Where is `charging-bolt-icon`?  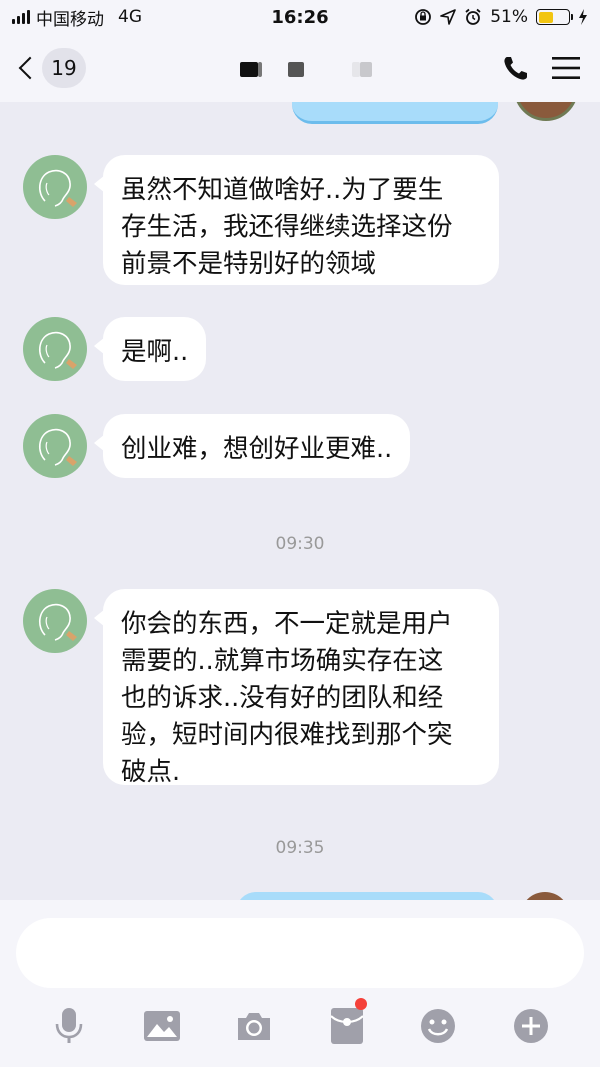
charging-bolt-icon is located at coordinates (583, 17).